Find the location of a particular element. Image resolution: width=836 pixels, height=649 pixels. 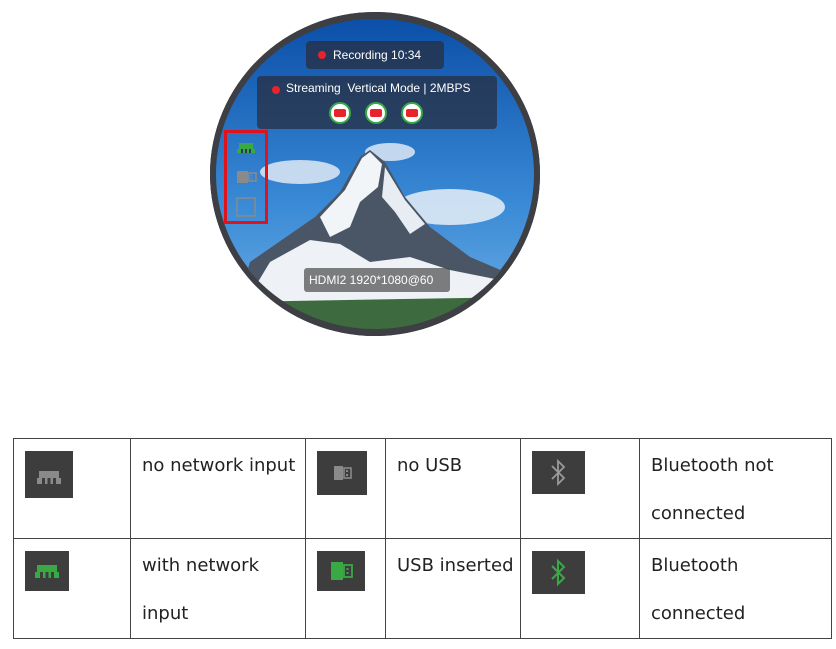

legend-label: no network input is located at coordinates (218, 488).